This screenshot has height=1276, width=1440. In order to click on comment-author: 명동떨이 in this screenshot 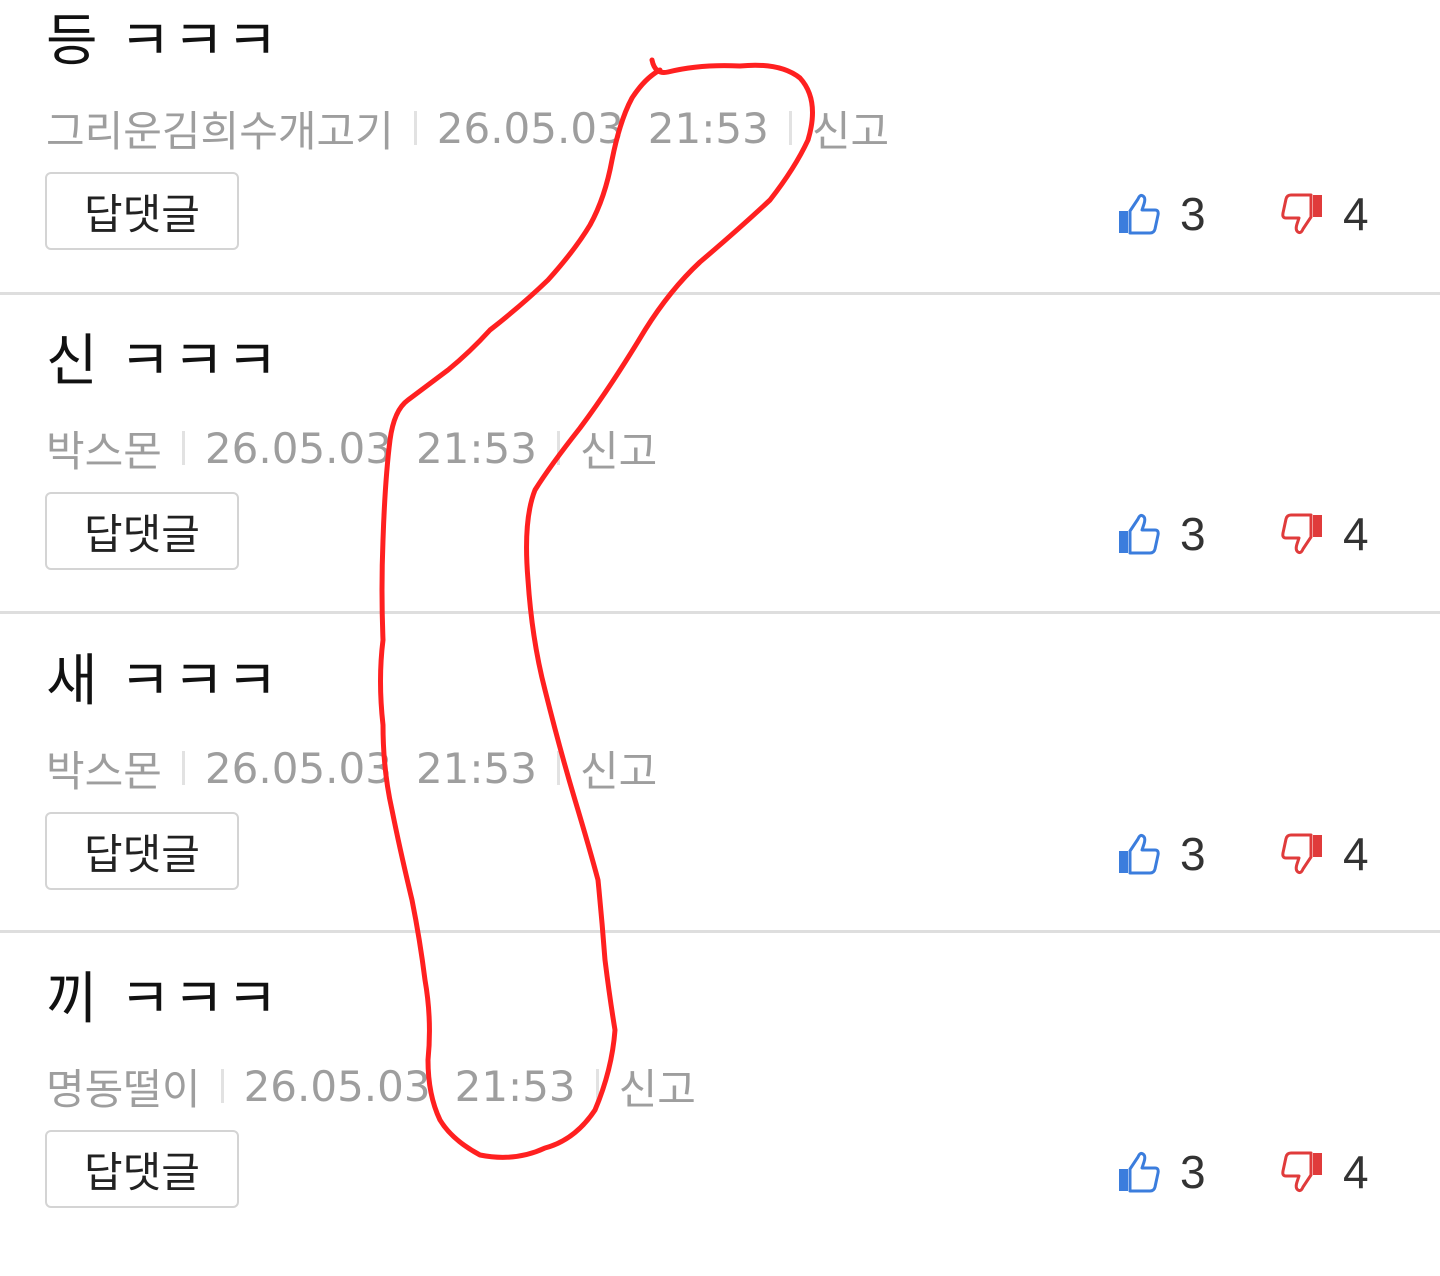, I will do `click(123, 1086)`.